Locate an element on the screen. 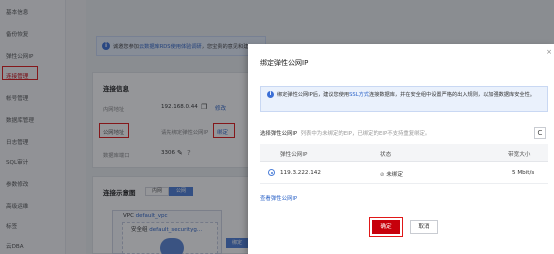 The width and height of the screenshot is (554, 254). status-icon: ⊘ is located at coordinates (382, 175).